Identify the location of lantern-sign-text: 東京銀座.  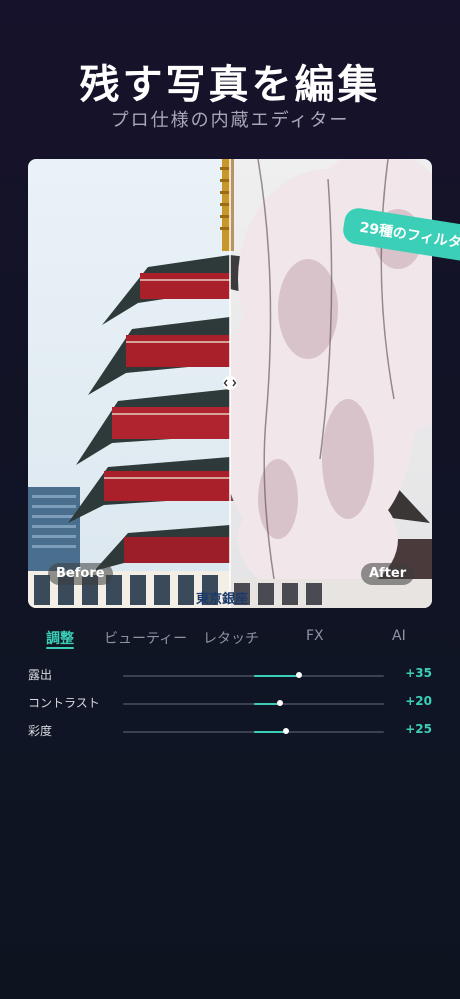
(222, 599).